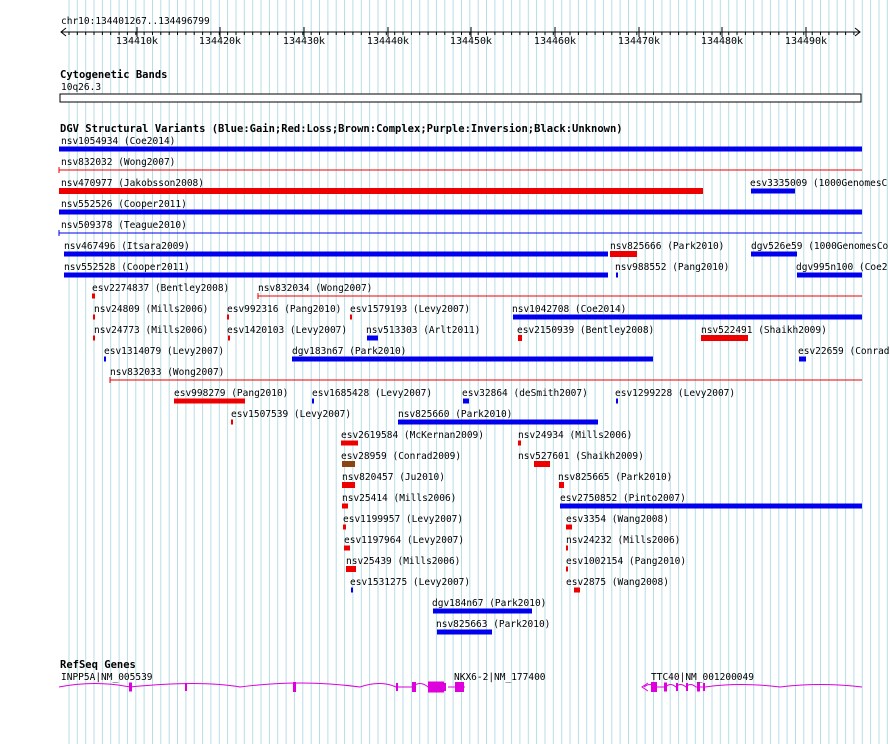 Image resolution: width=890 pixels, height=744 pixels. Describe the element at coordinates (151, 309) in the screenshot. I see `variant-label: nsv24809 (Mills2006)` at that location.